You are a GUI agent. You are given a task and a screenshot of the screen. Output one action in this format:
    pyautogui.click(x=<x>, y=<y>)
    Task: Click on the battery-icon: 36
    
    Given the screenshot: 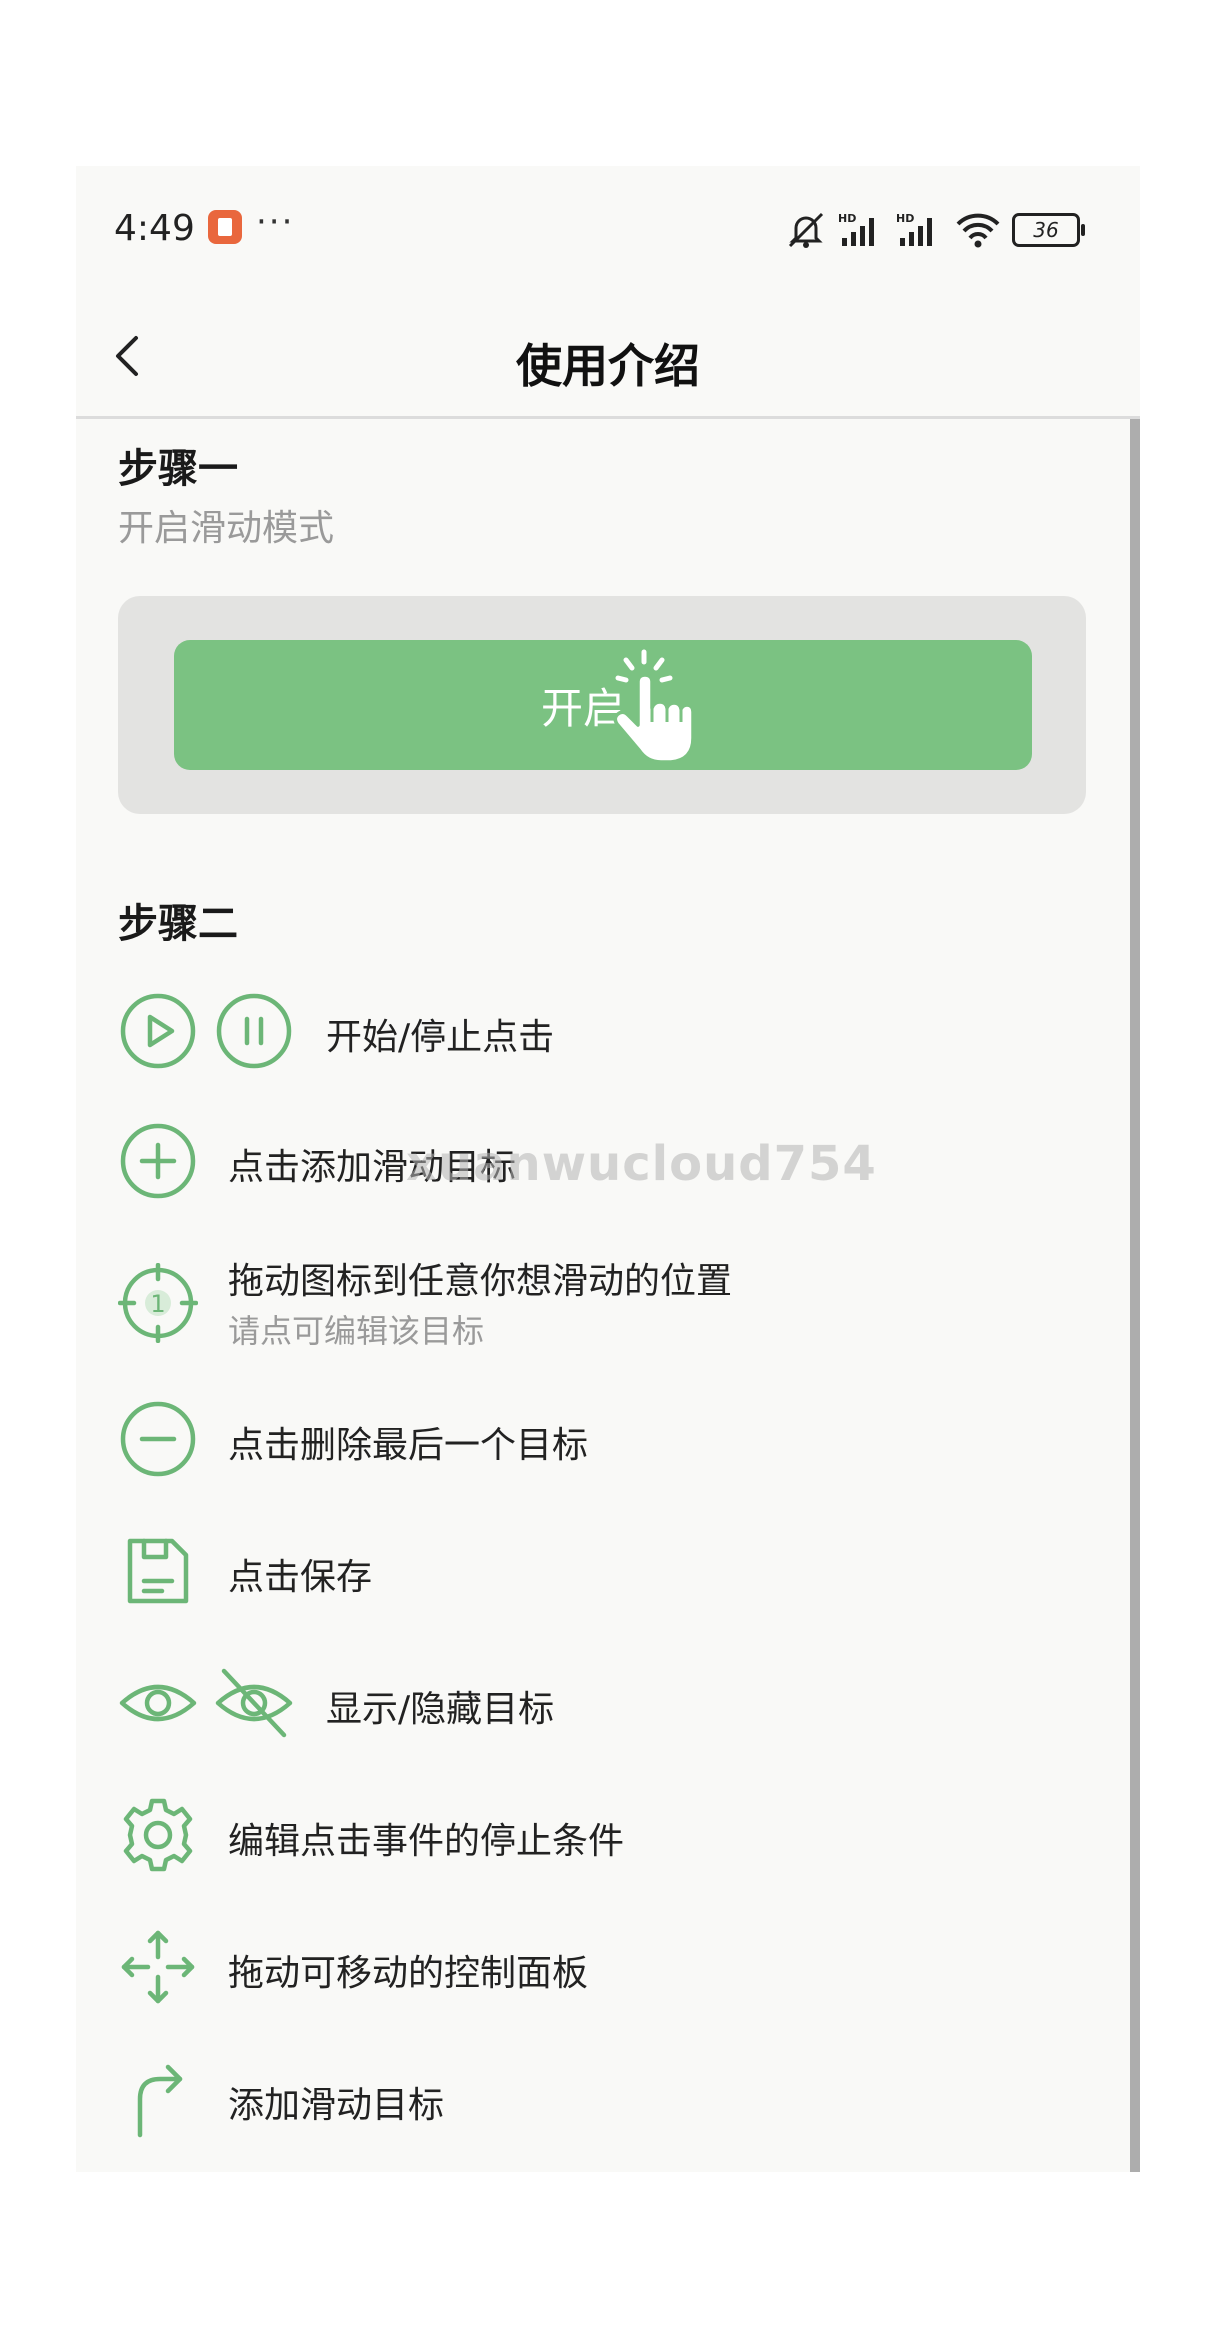 What is the action you would take?
    pyautogui.click(x=1048, y=230)
    